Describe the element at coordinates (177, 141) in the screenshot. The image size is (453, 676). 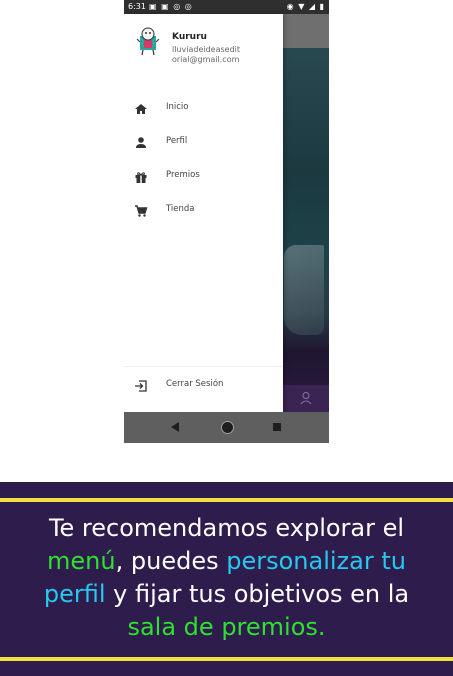
I see `menu-item-label: Perfil` at that location.